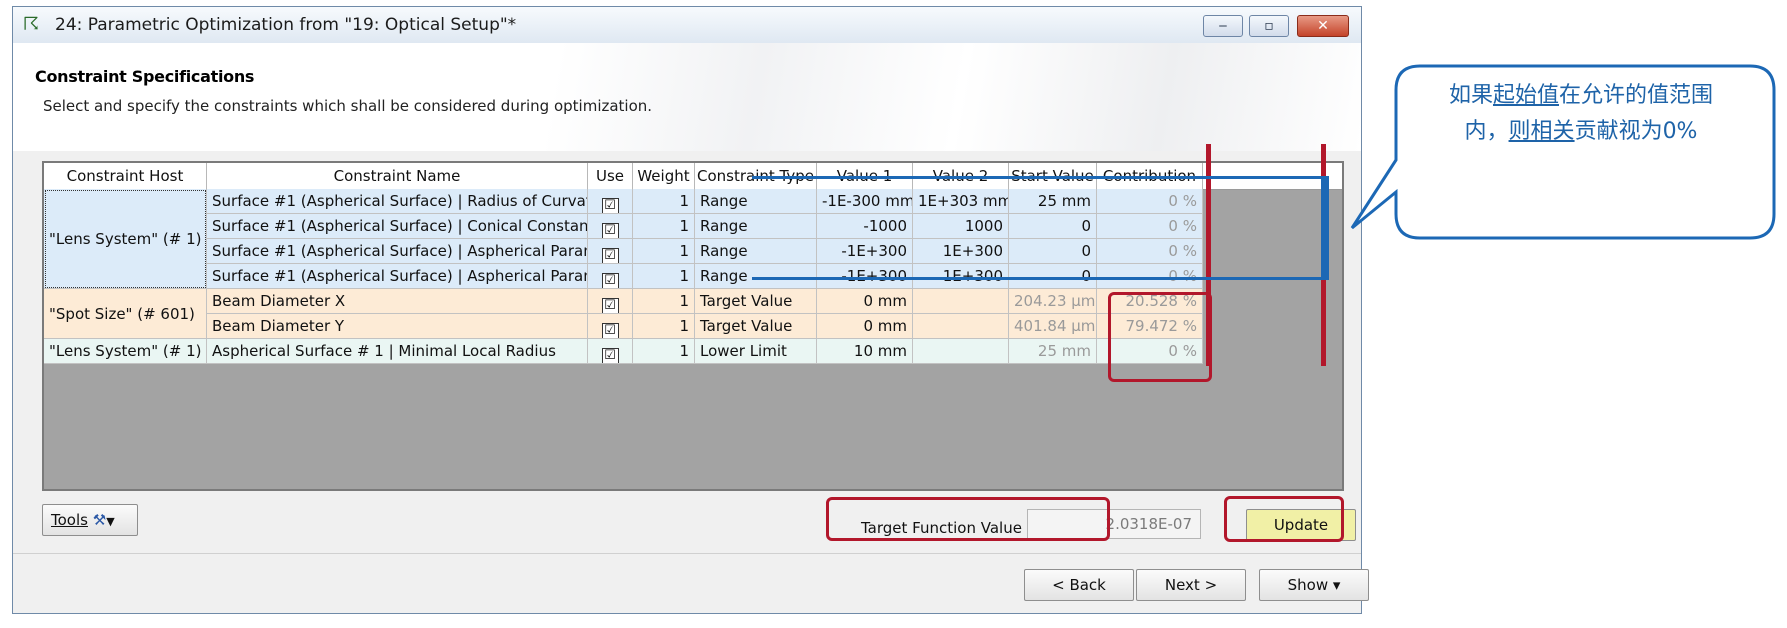 The image size is (1787, 628). What do you see at coordinates (865, 226) in the screenshot?
I see `value-1: -1000` at bounding box center [865, 226].